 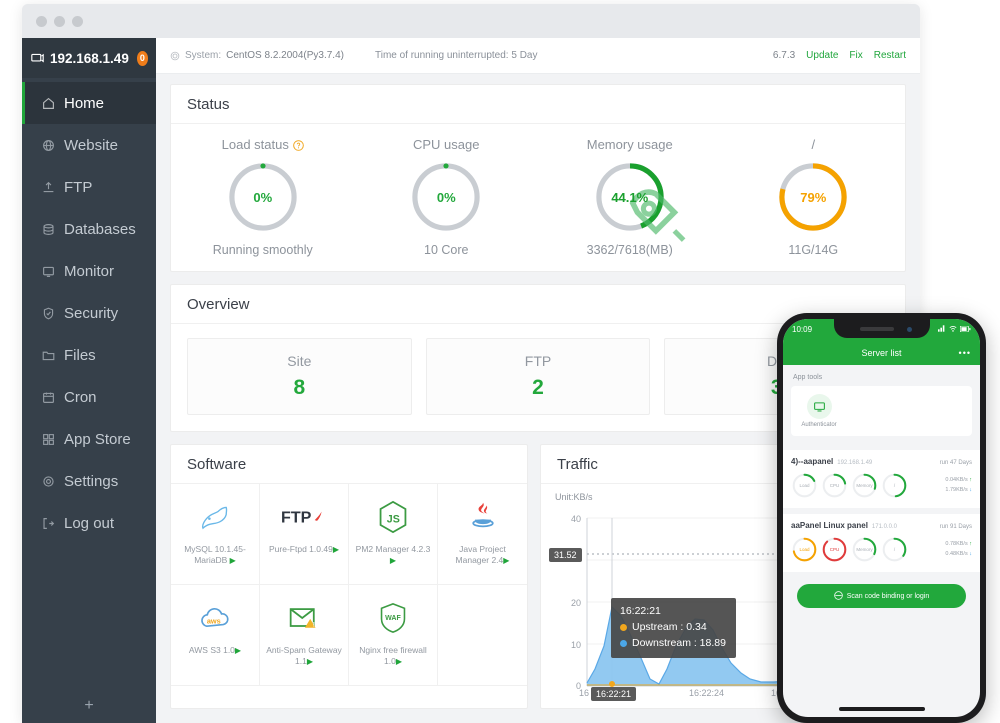 I want to click on software-tile: Java Project Manager 2.4▶, so click(x=482, y=534).